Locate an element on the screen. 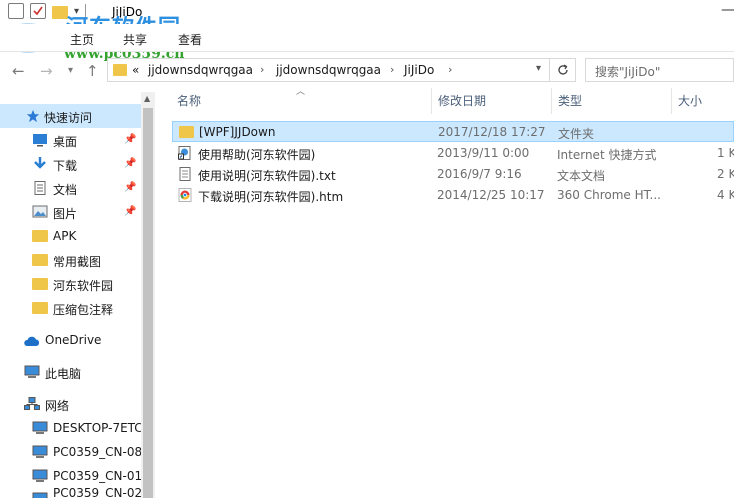  address-dropdown-icon: ▾ is located at coordinates (538, 68).